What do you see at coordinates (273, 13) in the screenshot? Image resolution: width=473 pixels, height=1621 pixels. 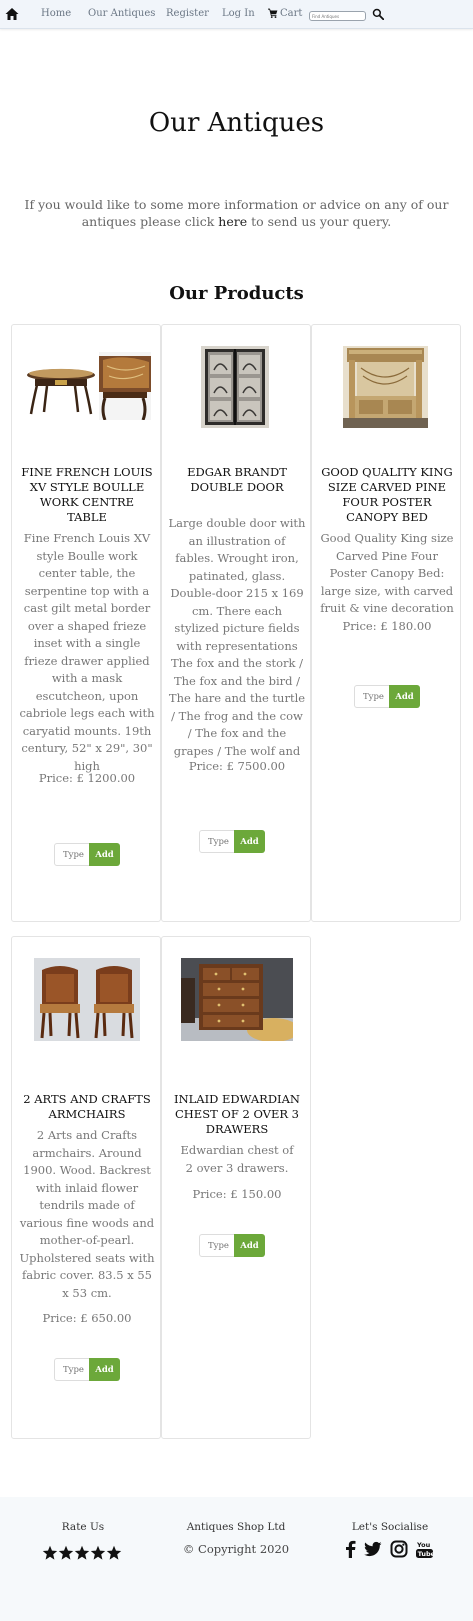 I see `cart-icon` at bounding box center [273, 13].